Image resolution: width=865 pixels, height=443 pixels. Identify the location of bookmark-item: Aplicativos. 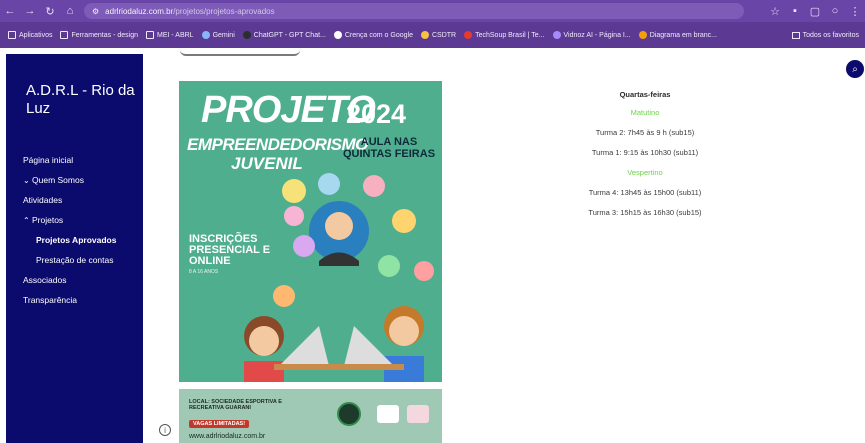
(30, 35).